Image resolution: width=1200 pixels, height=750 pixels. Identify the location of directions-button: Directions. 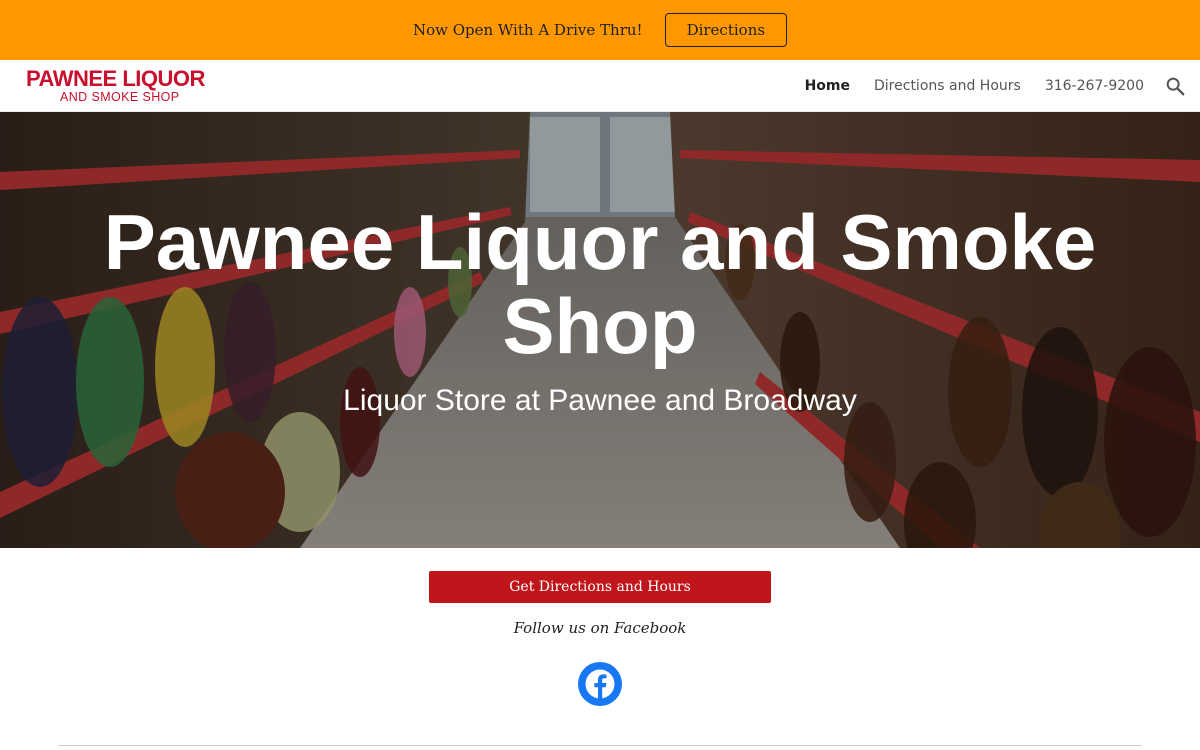
(726, 30).